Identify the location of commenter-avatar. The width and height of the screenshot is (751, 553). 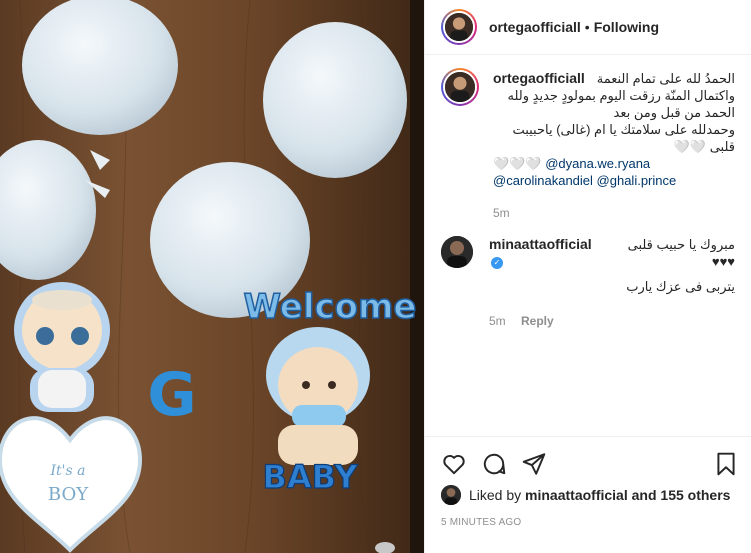
(457, 252).